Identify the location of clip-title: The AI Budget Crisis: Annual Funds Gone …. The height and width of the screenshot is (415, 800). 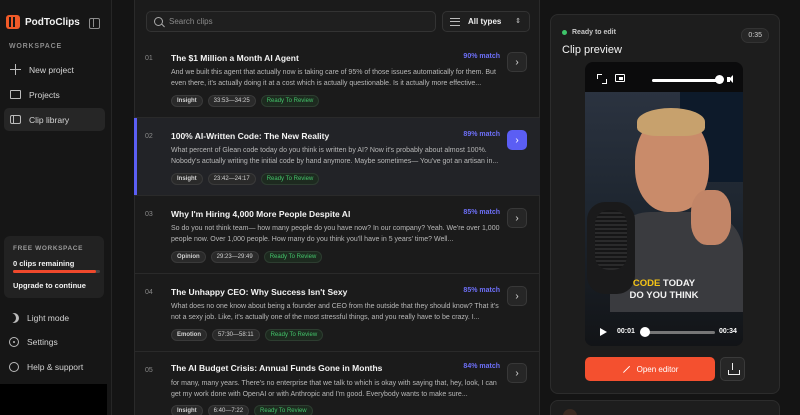
(277, 368).